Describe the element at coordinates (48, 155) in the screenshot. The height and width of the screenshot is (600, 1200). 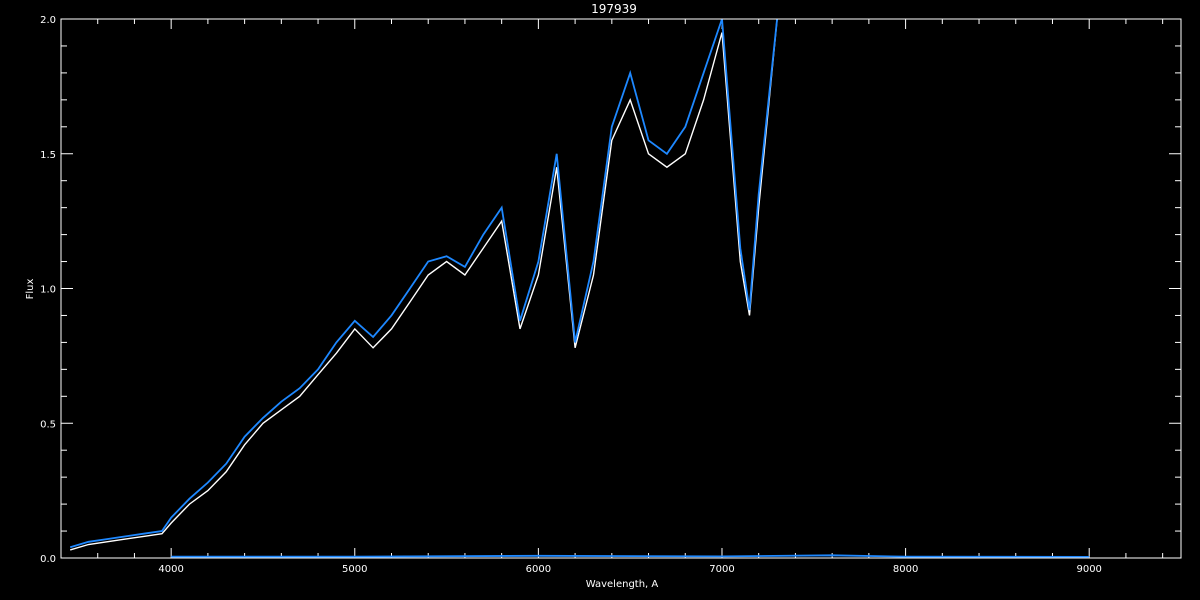
I see `y-tick-label: 1.5` at that location.